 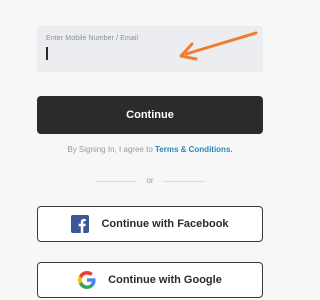 I want to click on facebook-button-label: Continue with Facebook, so click(x=165, y=224).